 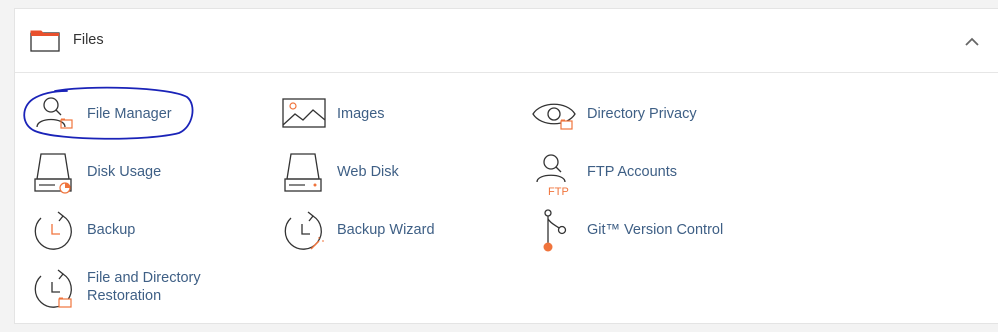 I want to click on section-title: Files, so click(x=88, y=40).